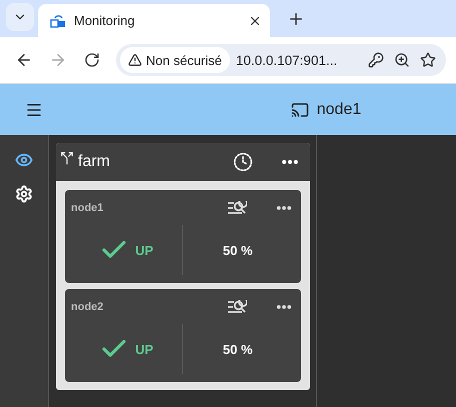 This screenshot has height=407, width=456. Describe the element at coordinates (376, 60) in the screenshot. I see `key-icon` at that location.